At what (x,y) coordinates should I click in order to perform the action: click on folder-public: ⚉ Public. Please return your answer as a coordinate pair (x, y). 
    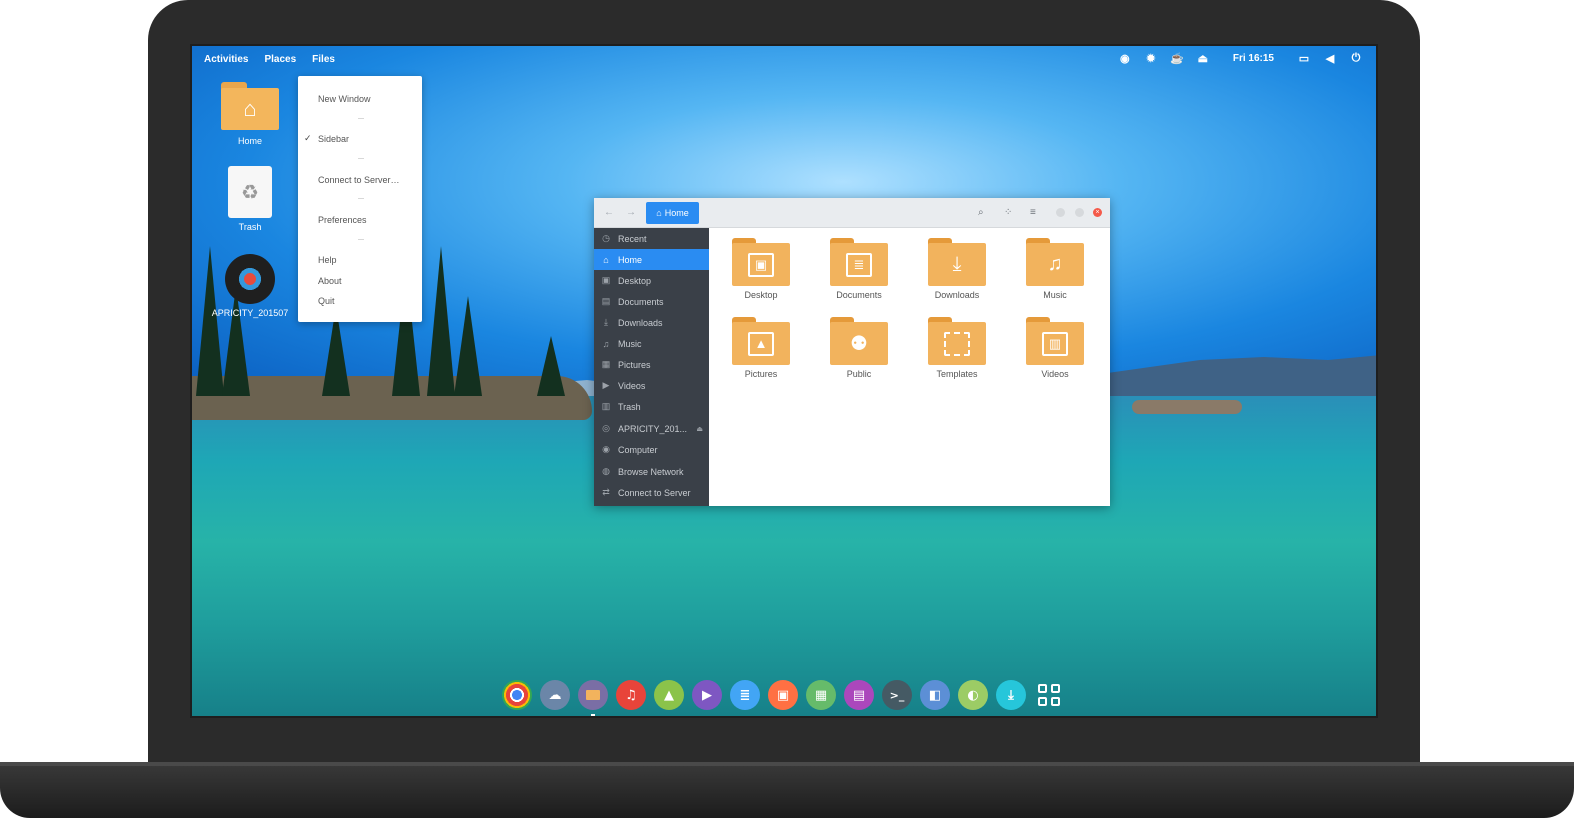
    Looking at the image, I should click on (859, 348).